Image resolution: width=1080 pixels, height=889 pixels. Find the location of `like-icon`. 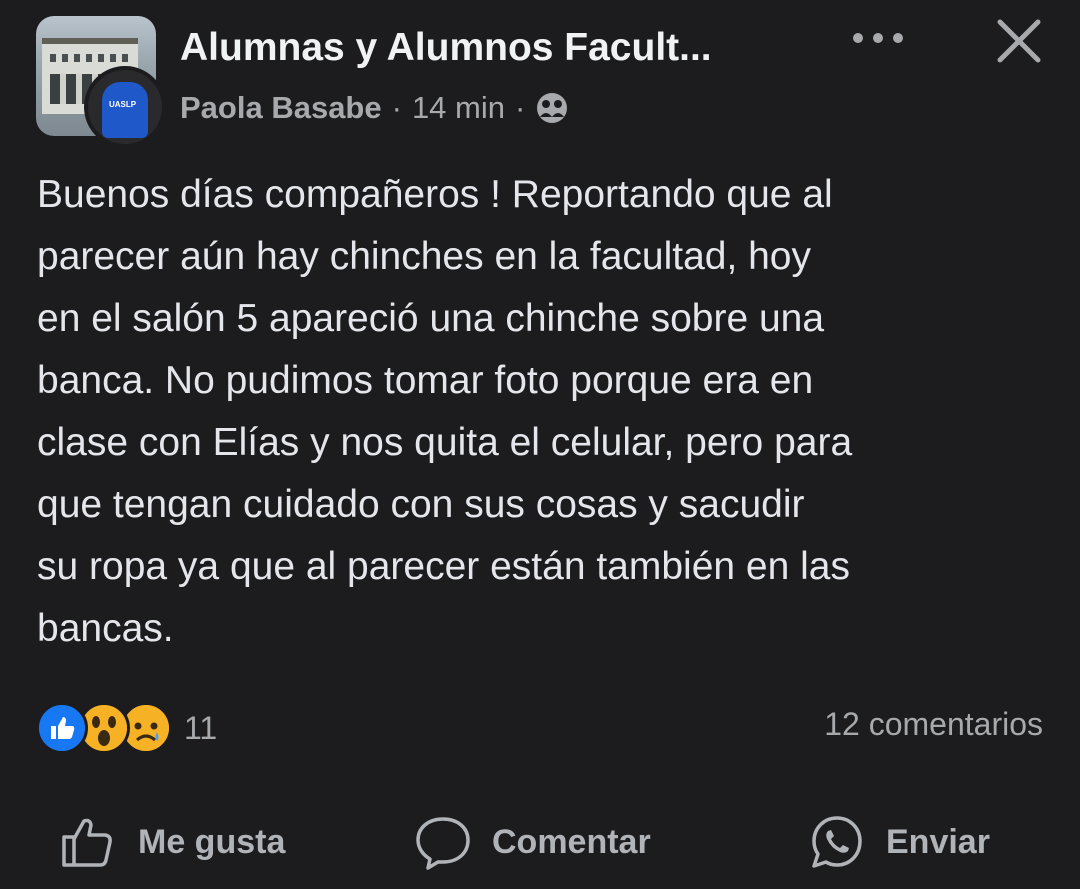

like-icon is located at coordinates (62, 728).